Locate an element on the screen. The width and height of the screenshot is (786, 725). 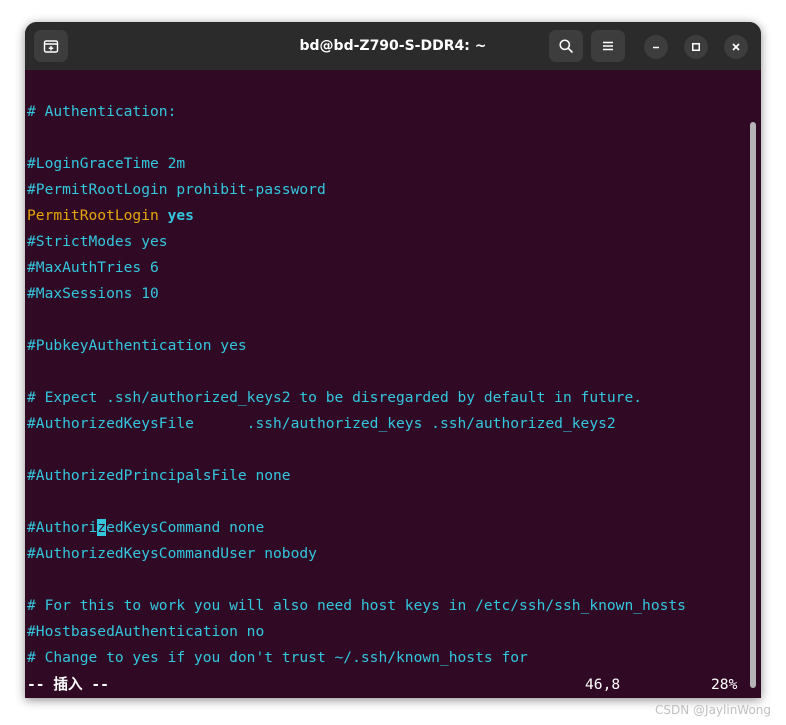
directive-value: yes is located at coordinates (180, 215).